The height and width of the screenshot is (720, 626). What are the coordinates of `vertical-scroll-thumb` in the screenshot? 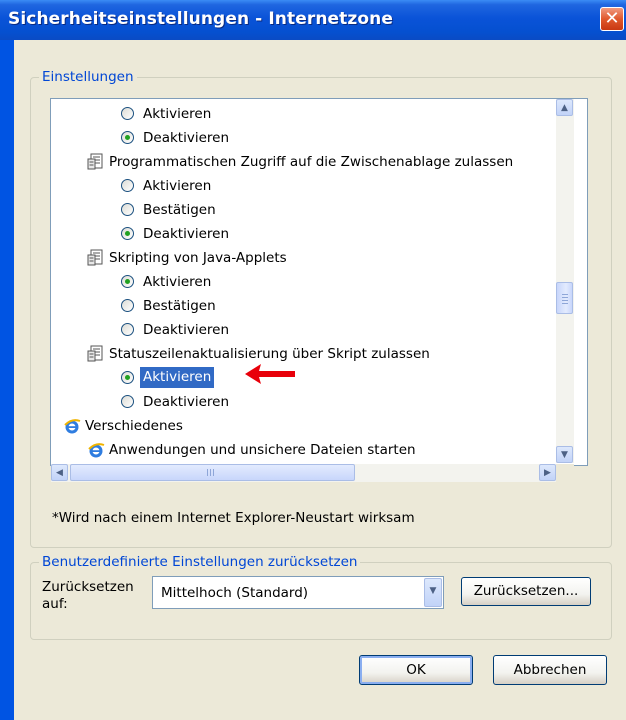 It's located at (564, 298).